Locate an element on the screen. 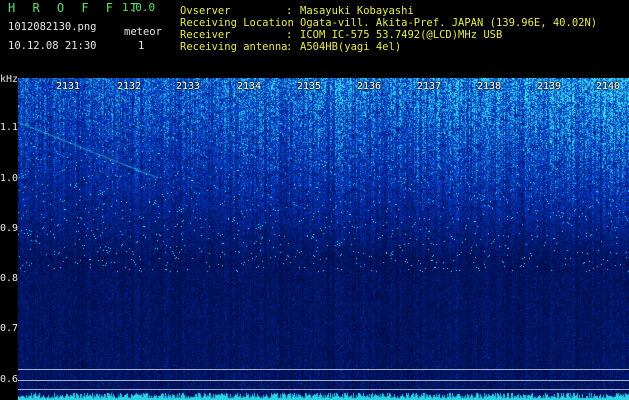  time-tick-label: 2135 is located at coordinates (309, 86).